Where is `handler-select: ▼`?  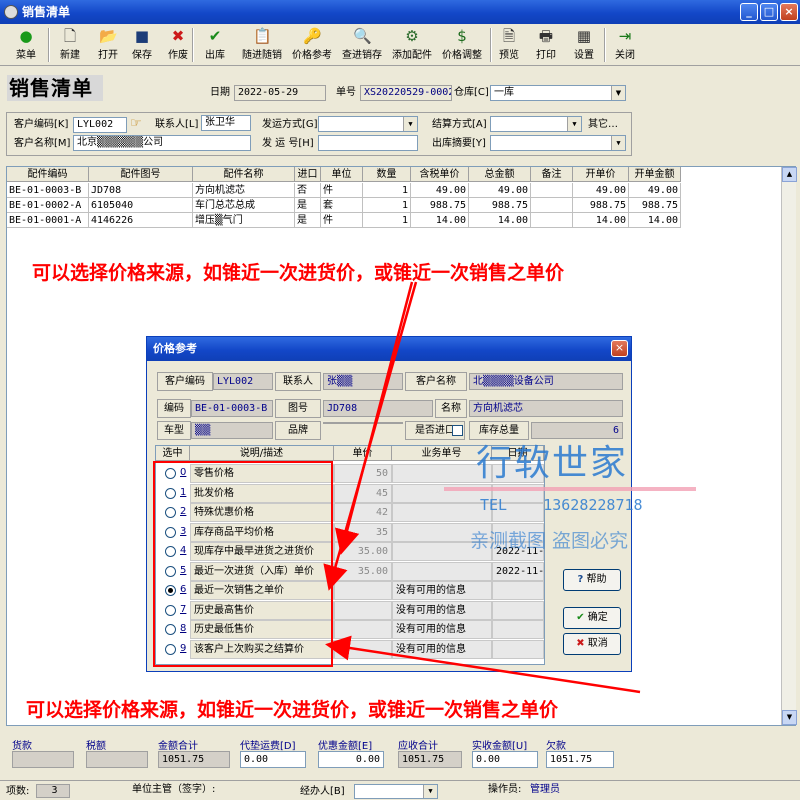 handler-select: ▼ is located at coordinates (396, 791).